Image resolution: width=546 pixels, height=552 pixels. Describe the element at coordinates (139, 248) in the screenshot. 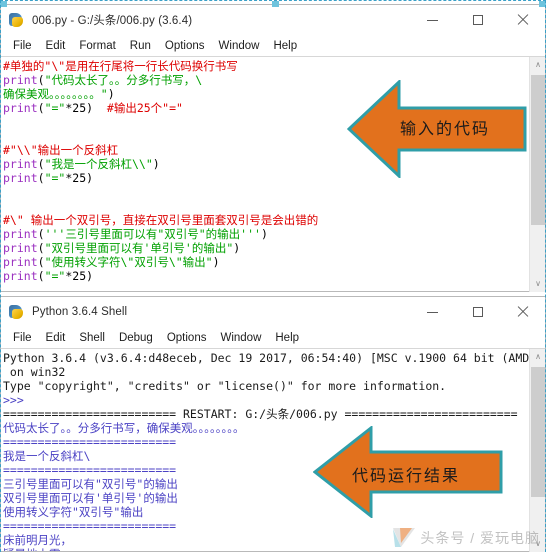

I see `code-token: "双引号里面可以有'单引号'的输出"` at that location.